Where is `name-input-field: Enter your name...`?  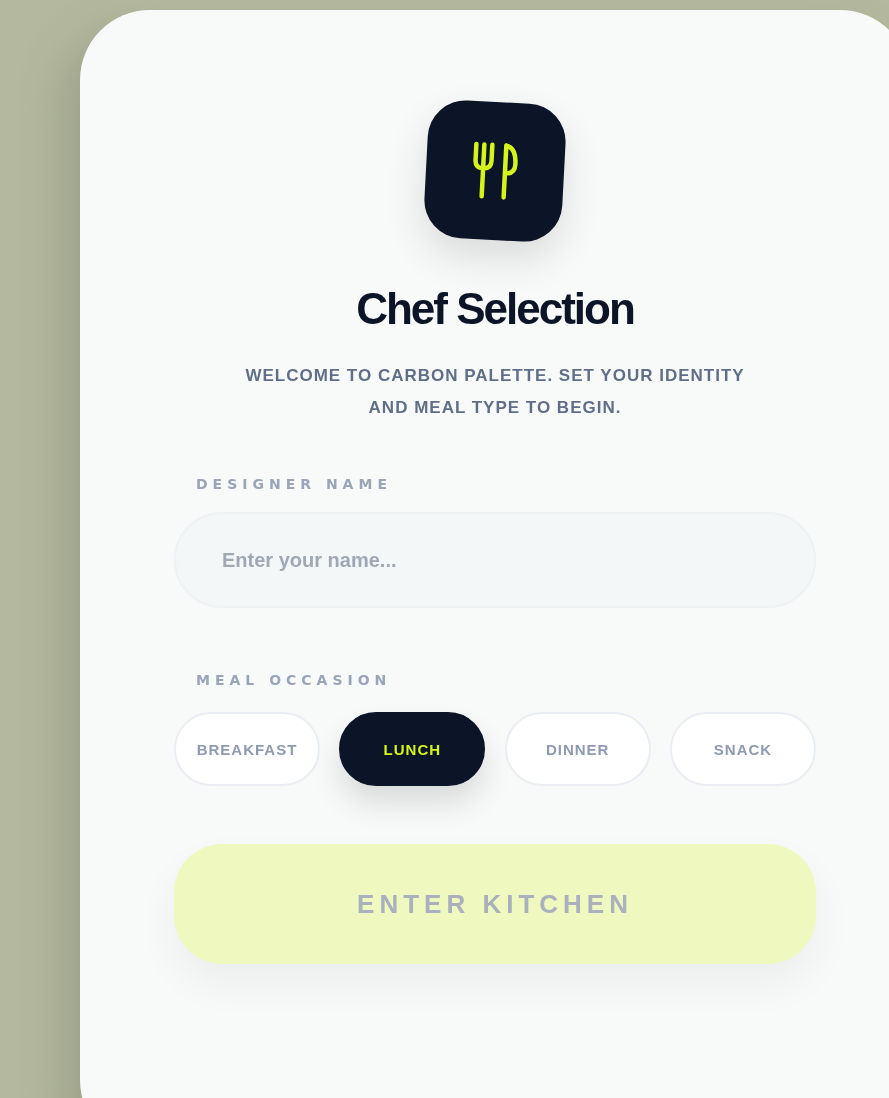 name-input-field: Enter your name... is located at coordinates (495, 560).